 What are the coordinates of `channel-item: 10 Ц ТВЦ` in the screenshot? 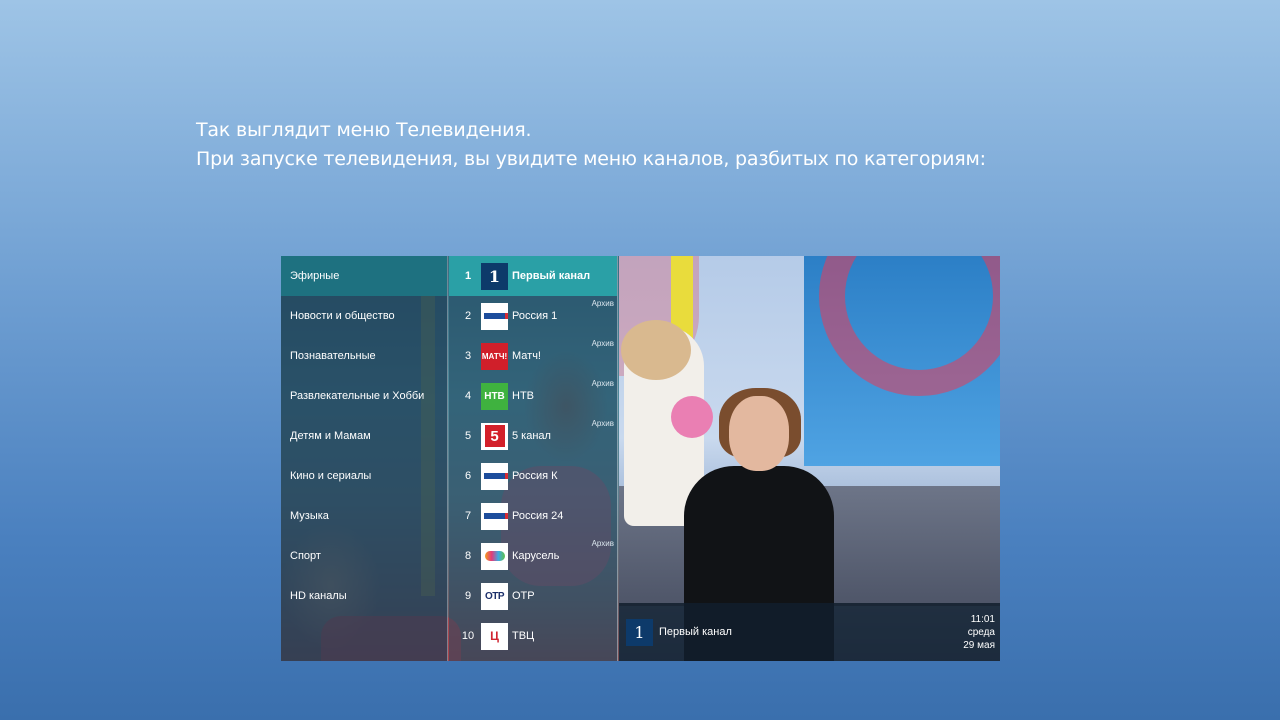 It's located at (533, 636).